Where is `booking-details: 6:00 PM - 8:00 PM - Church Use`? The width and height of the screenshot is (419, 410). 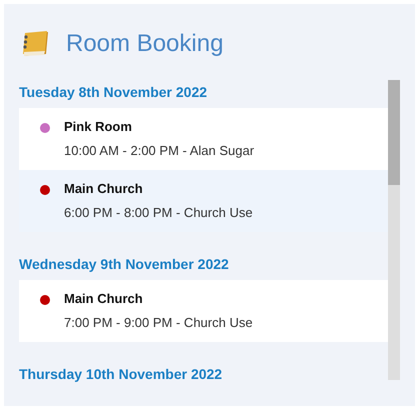 booking-details: 6:00 PM - 8:00 PM - Church Use is located at coordinates (158, 213).